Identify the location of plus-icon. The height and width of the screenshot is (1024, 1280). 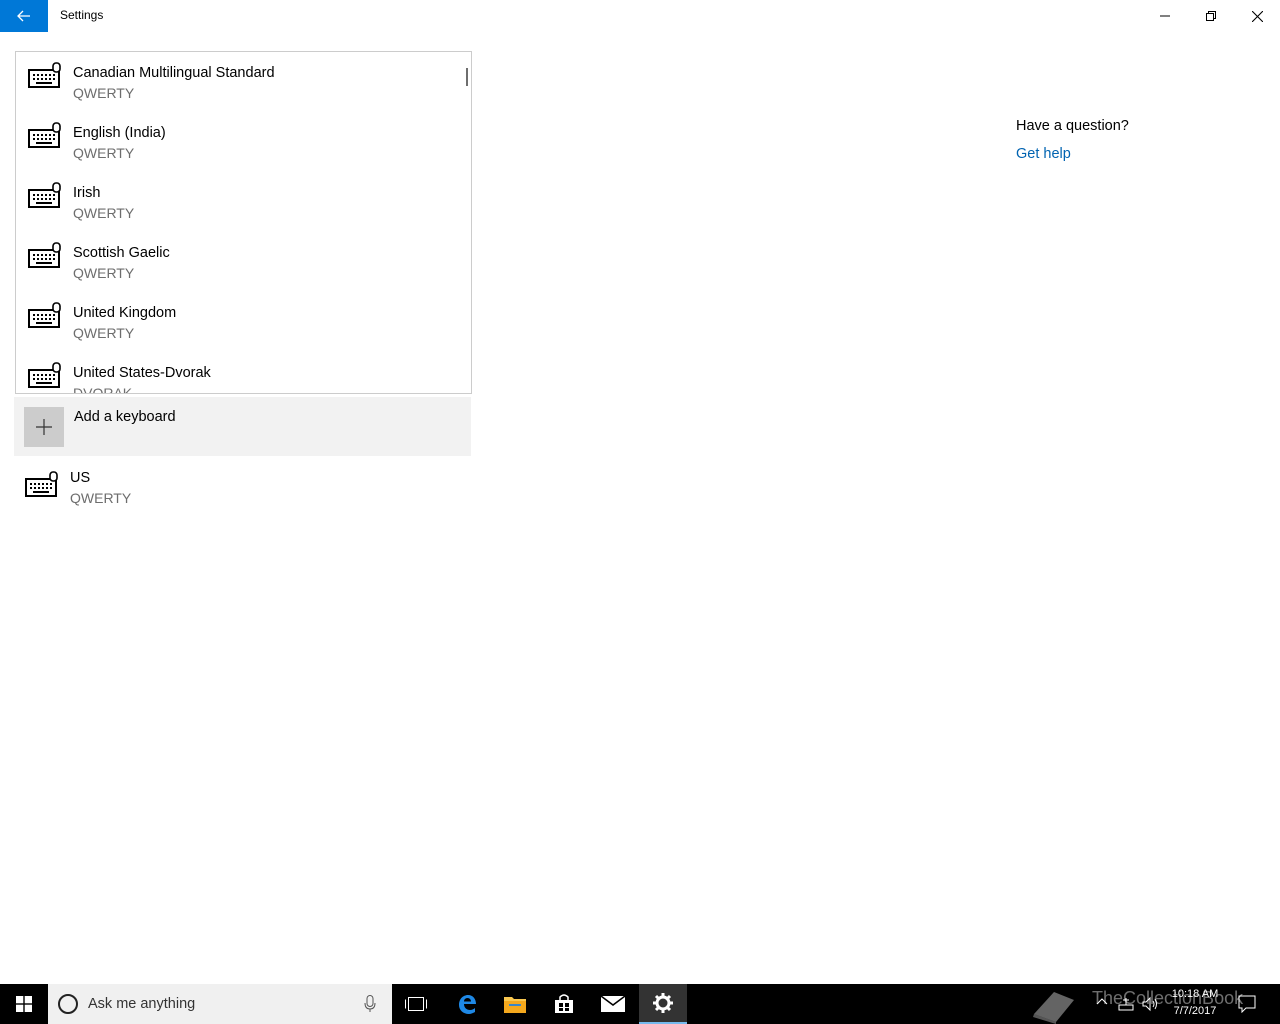
(44, 427).